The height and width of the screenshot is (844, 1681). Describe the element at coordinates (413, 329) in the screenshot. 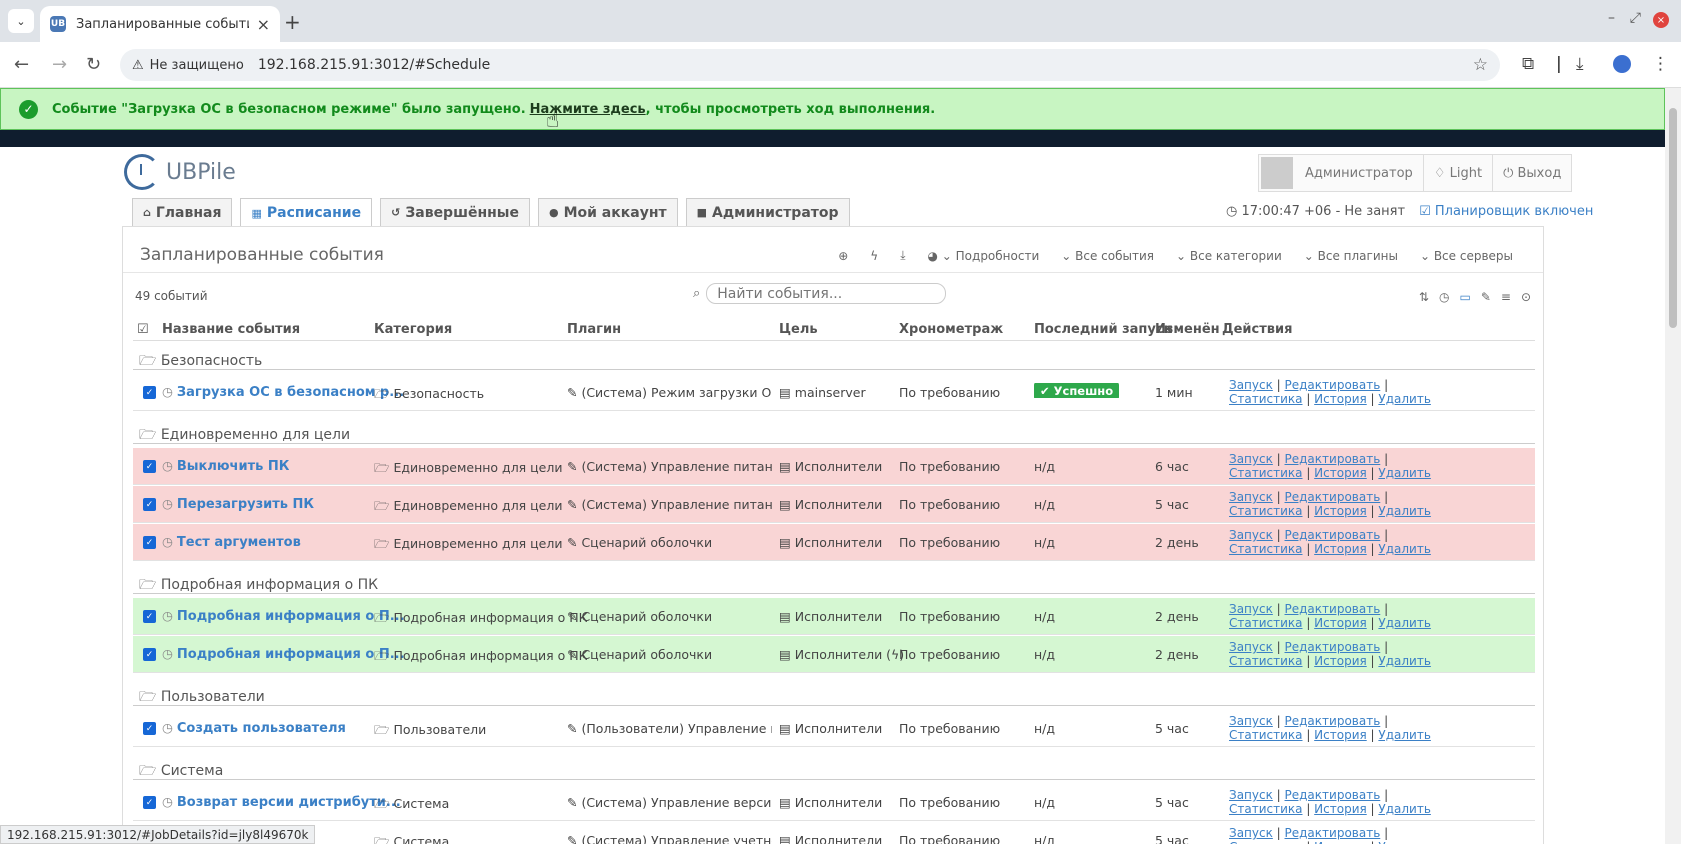

I see `column-header: Категория` at that location.